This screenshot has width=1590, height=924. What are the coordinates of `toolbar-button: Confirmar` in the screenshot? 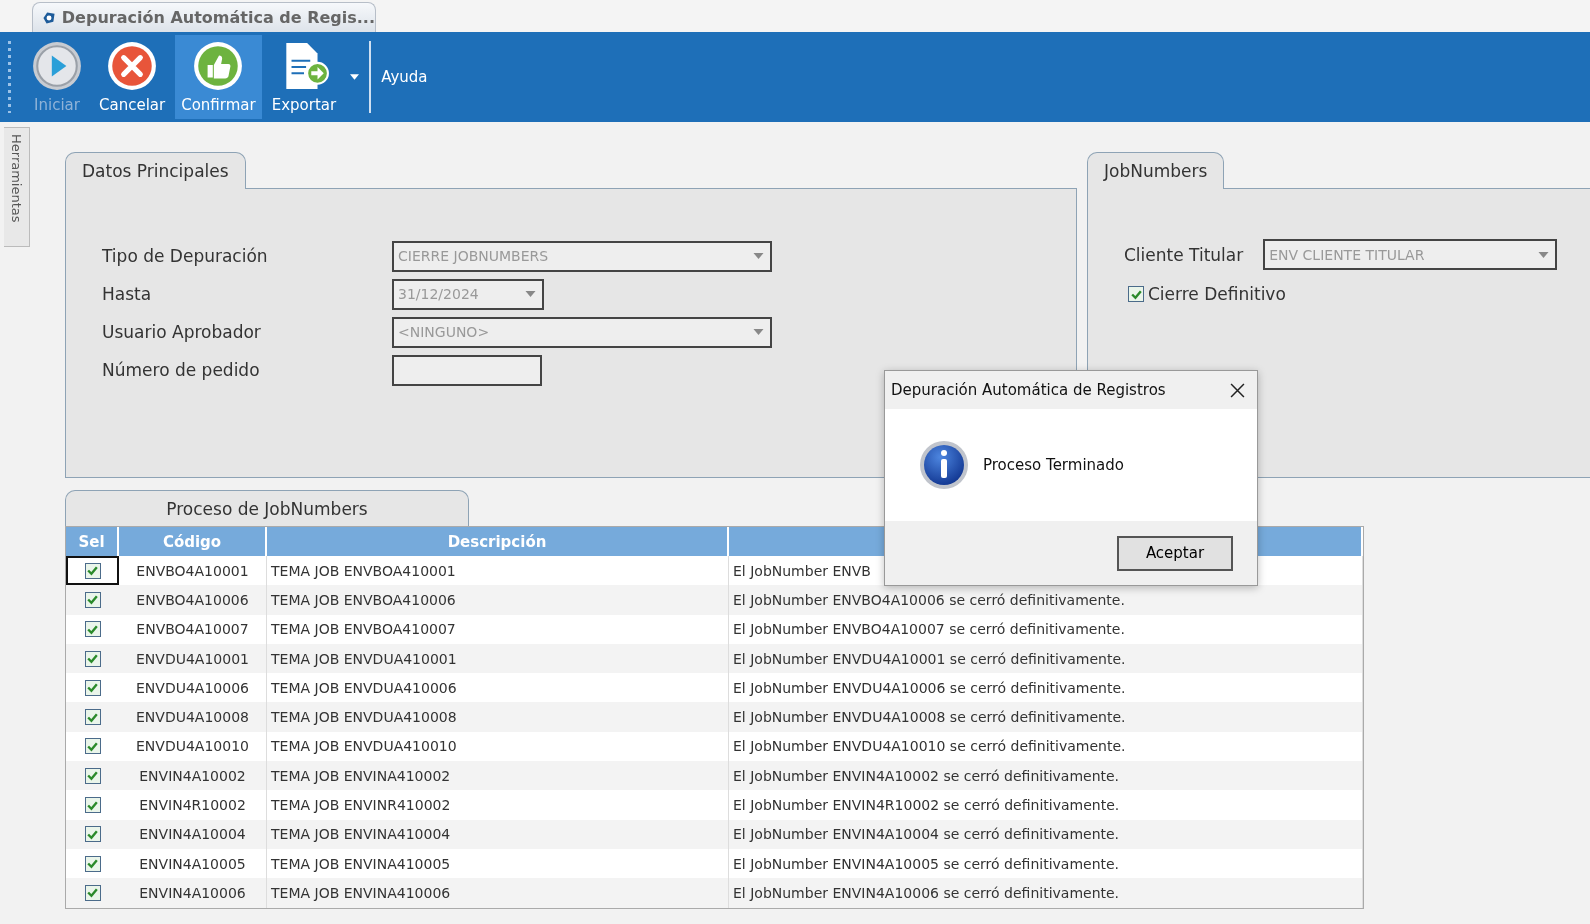 It's located at (218, 77).